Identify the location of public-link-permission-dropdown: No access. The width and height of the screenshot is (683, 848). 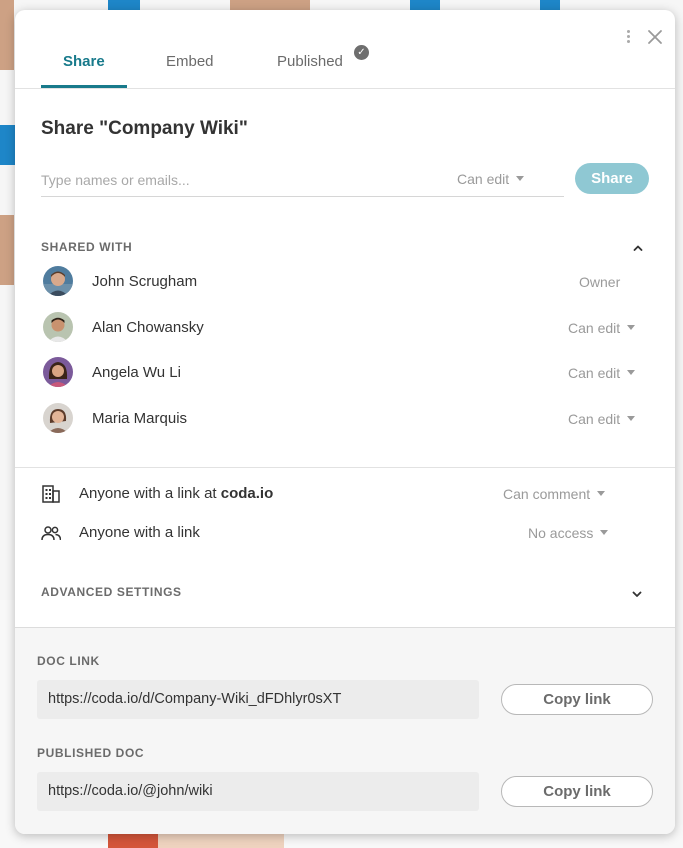
(568, 533).